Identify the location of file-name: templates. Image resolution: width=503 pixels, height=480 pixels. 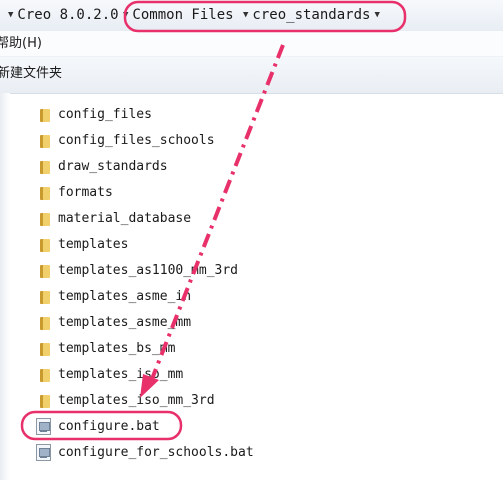
(93, 244).